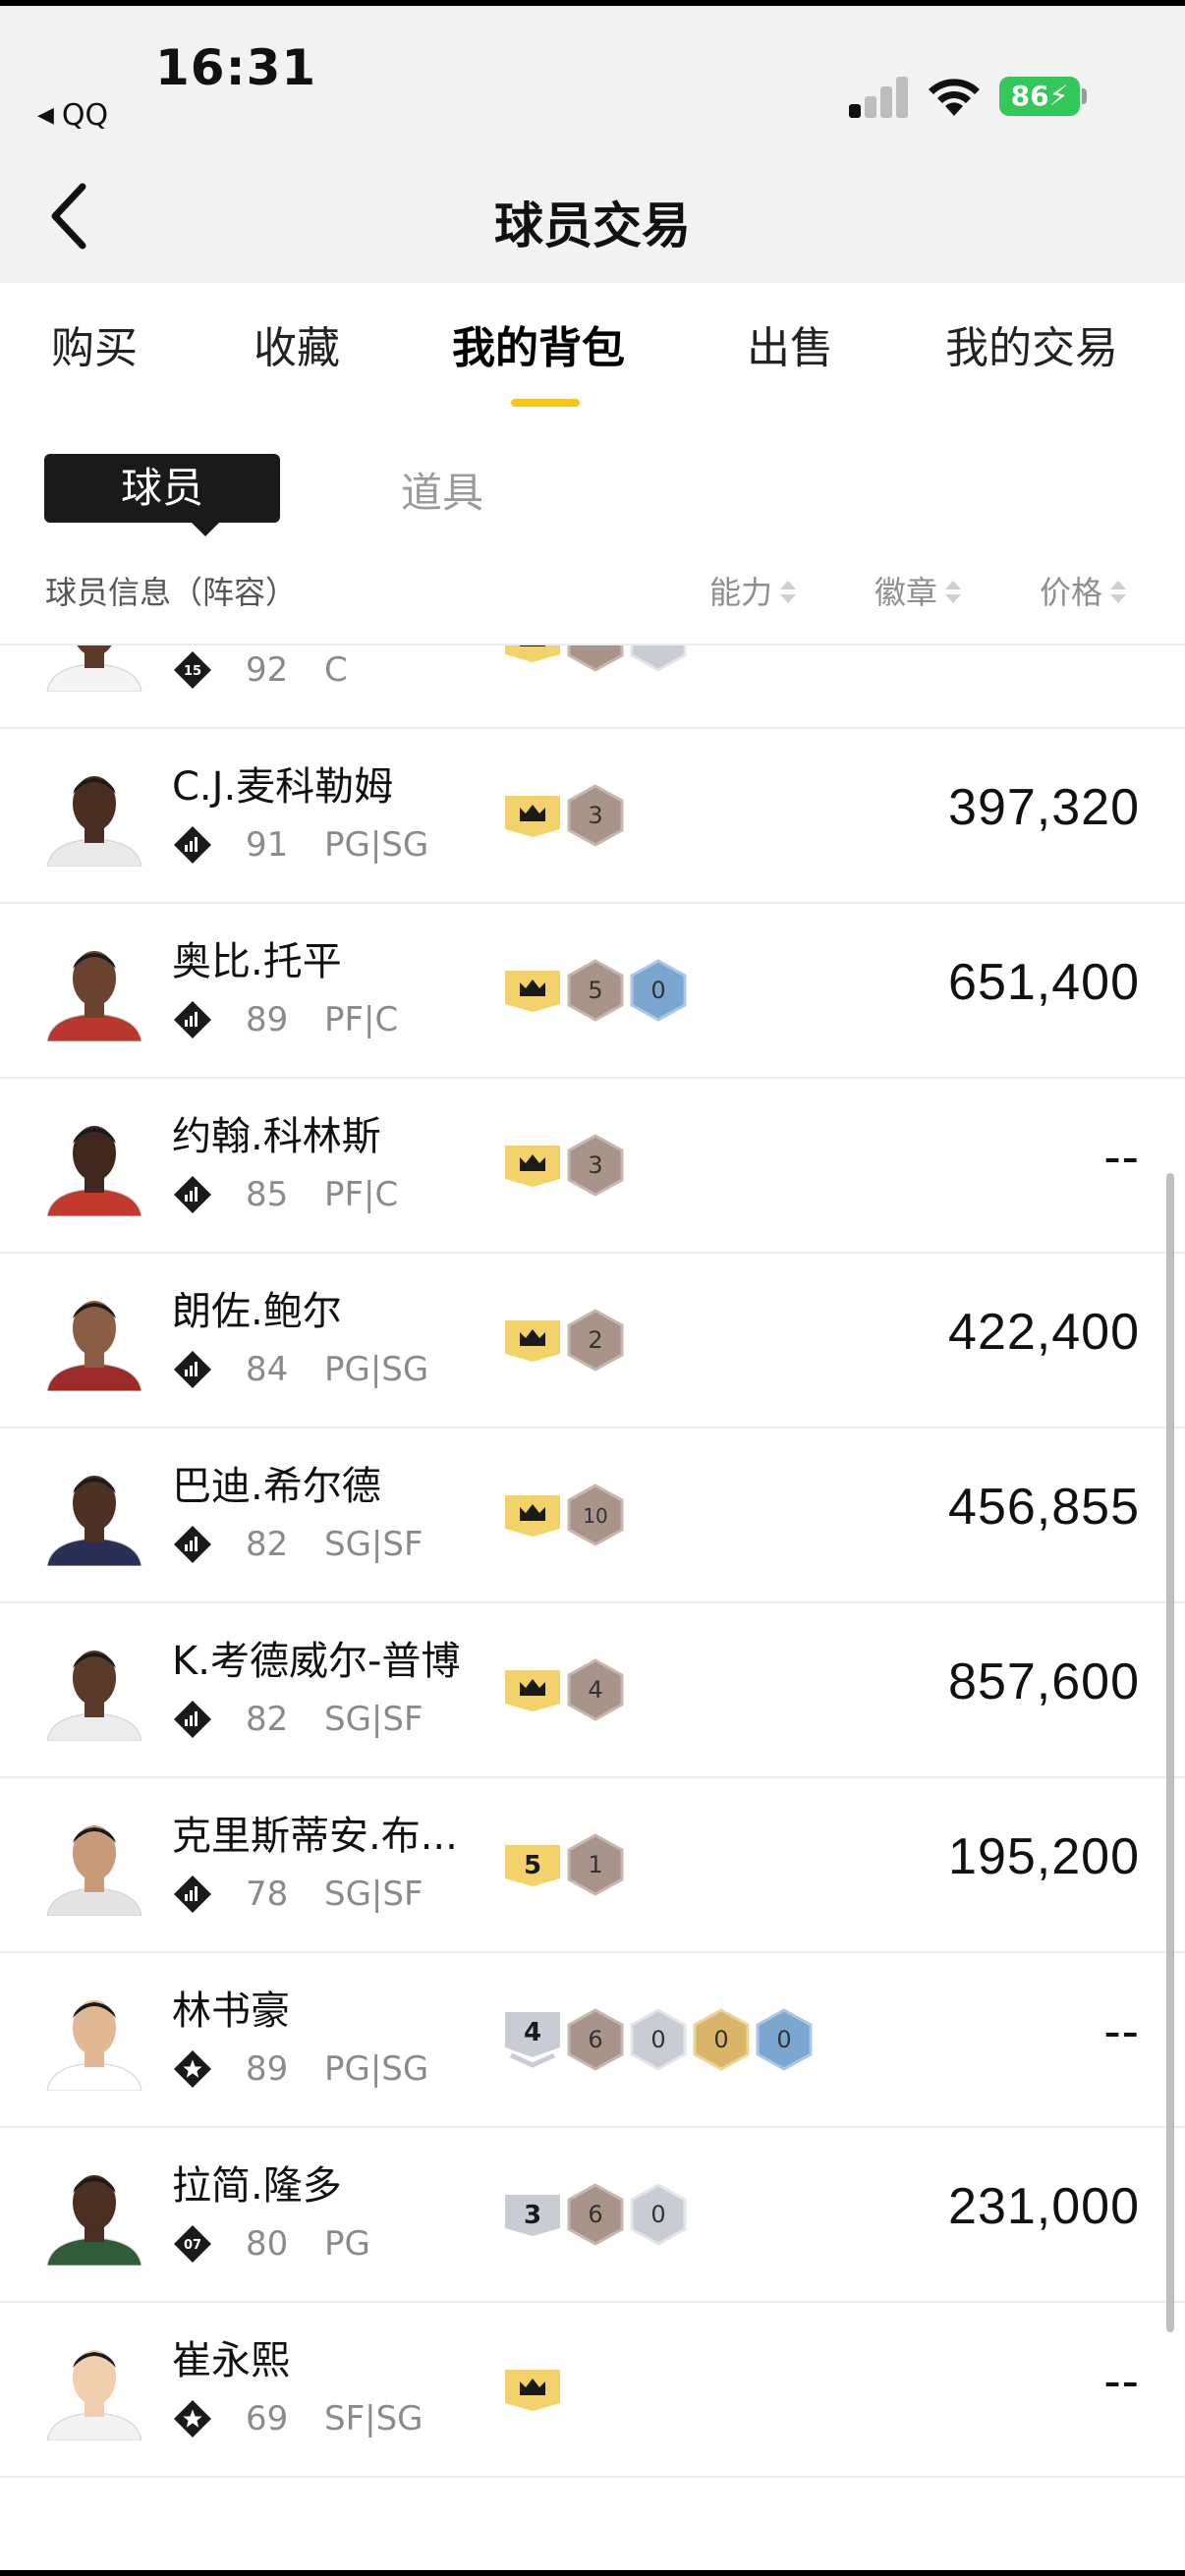 Image resolution: width=1185 pixels, height=2576 pixels. I want to click on svg-text: 2, so click(595, 1340).